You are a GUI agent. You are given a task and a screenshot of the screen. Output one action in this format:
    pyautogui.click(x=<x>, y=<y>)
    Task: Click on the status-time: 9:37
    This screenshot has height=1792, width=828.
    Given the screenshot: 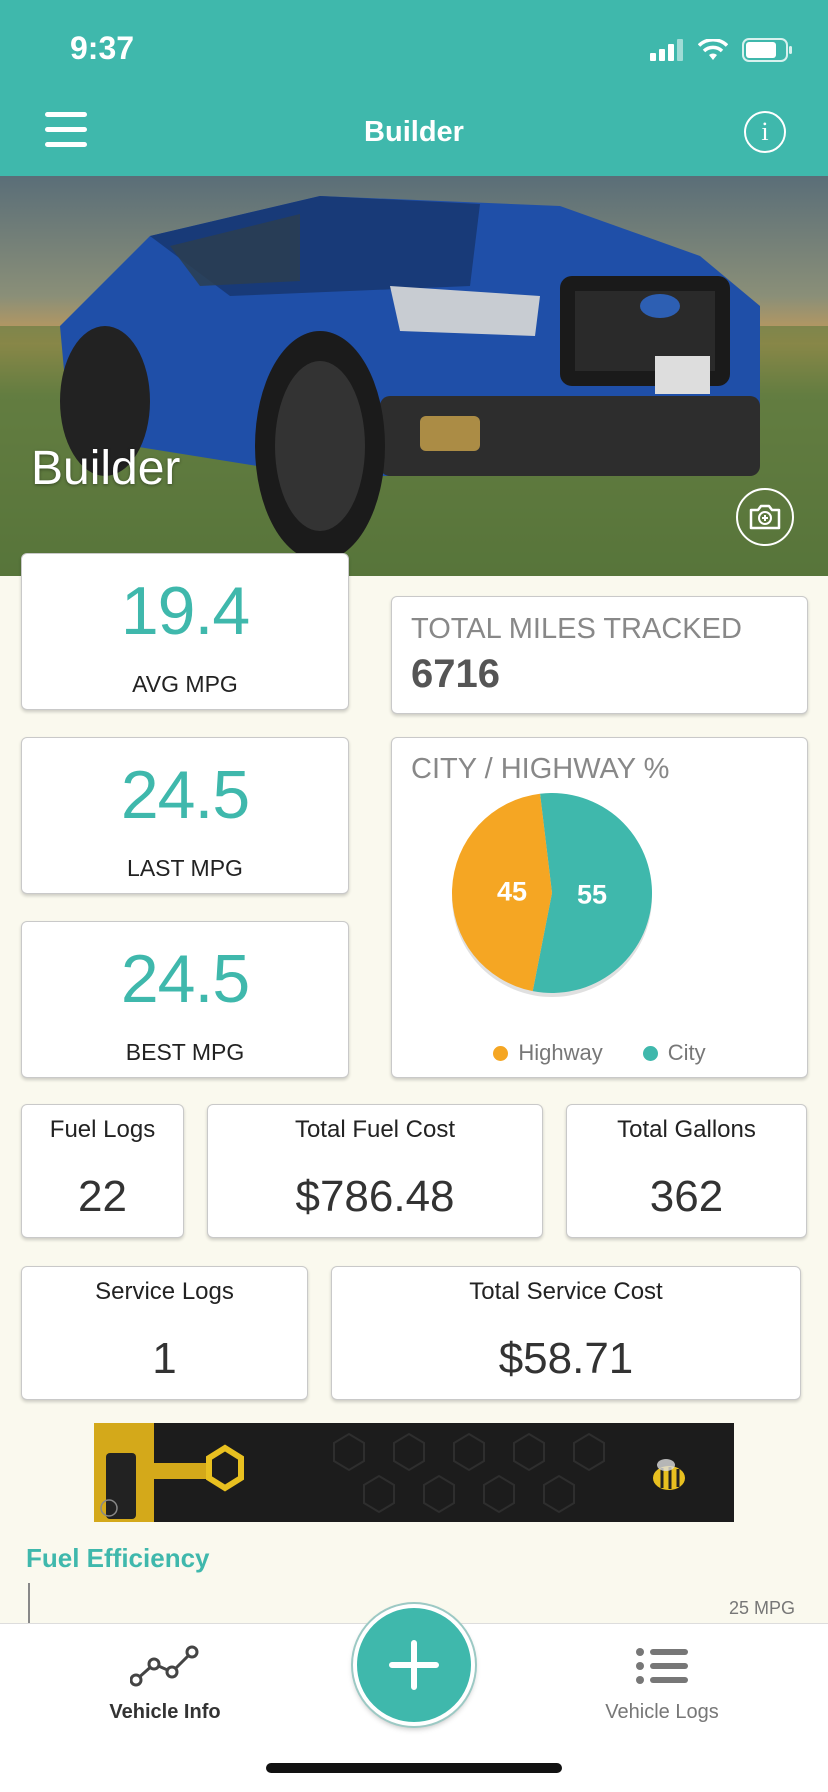 What is the action you would take?
    pyautogui.click(x=102, y=48)
    